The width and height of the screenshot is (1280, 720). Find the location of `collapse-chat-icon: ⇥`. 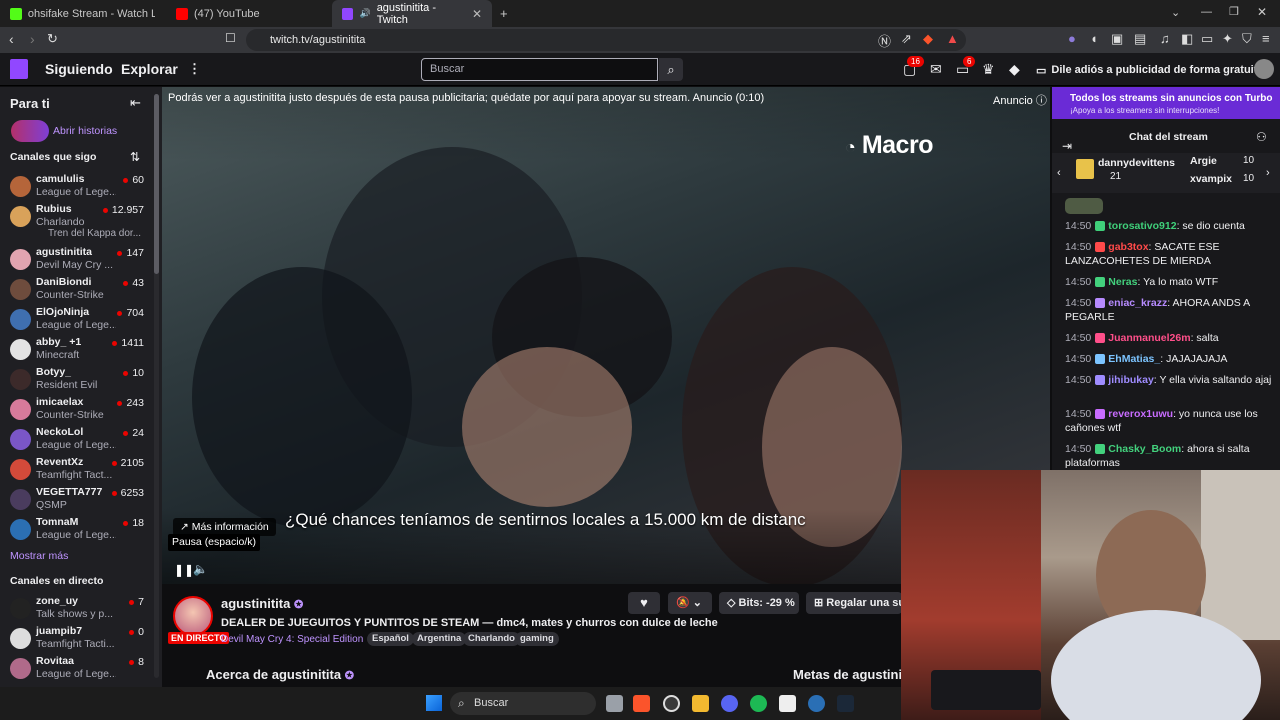

collapse-chat-icon: ⇥ is located at coordinates (1067, 146).